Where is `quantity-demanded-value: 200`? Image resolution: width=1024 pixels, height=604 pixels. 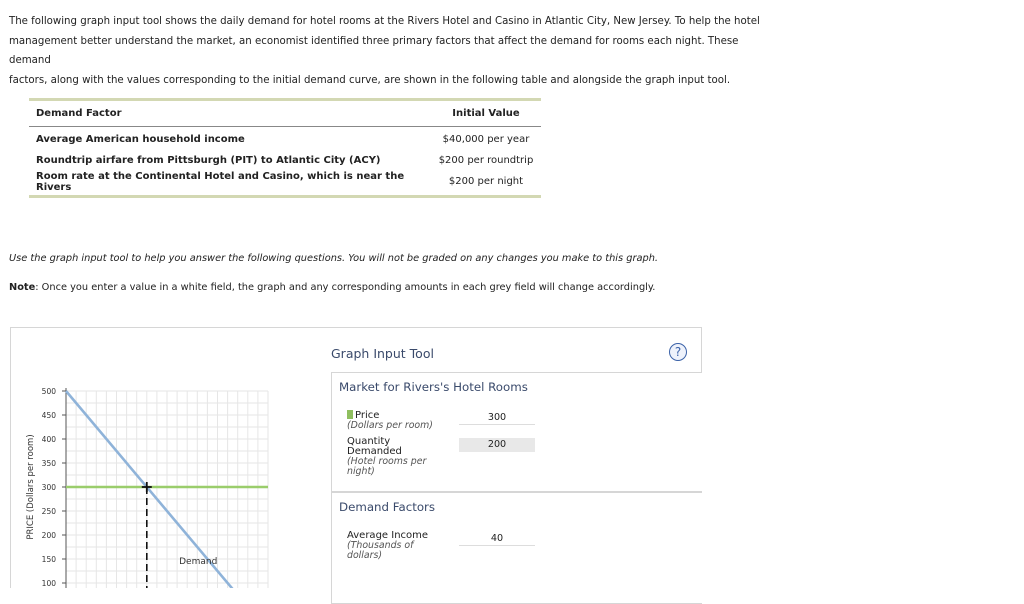
quantity-demanded-value: 200 is located at coordinates (497, 445).